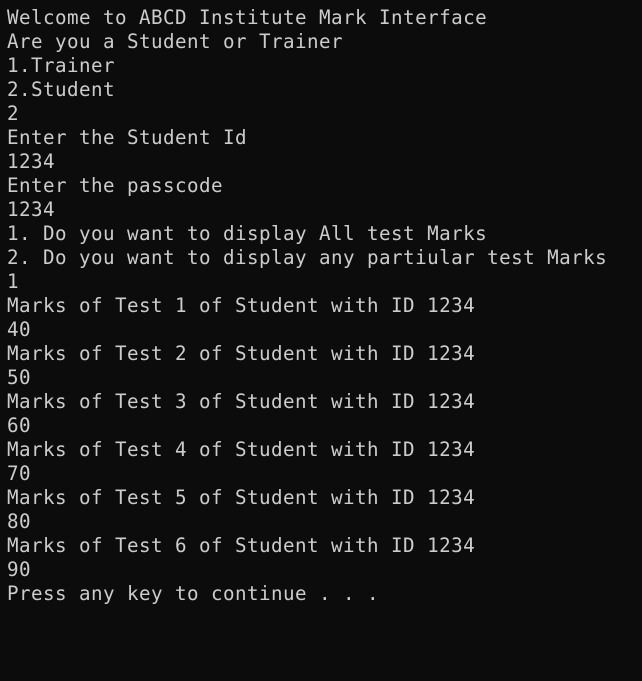  I want to click on console-line-continue-prompt: Press any key to continue . . ., so click(193, 593).